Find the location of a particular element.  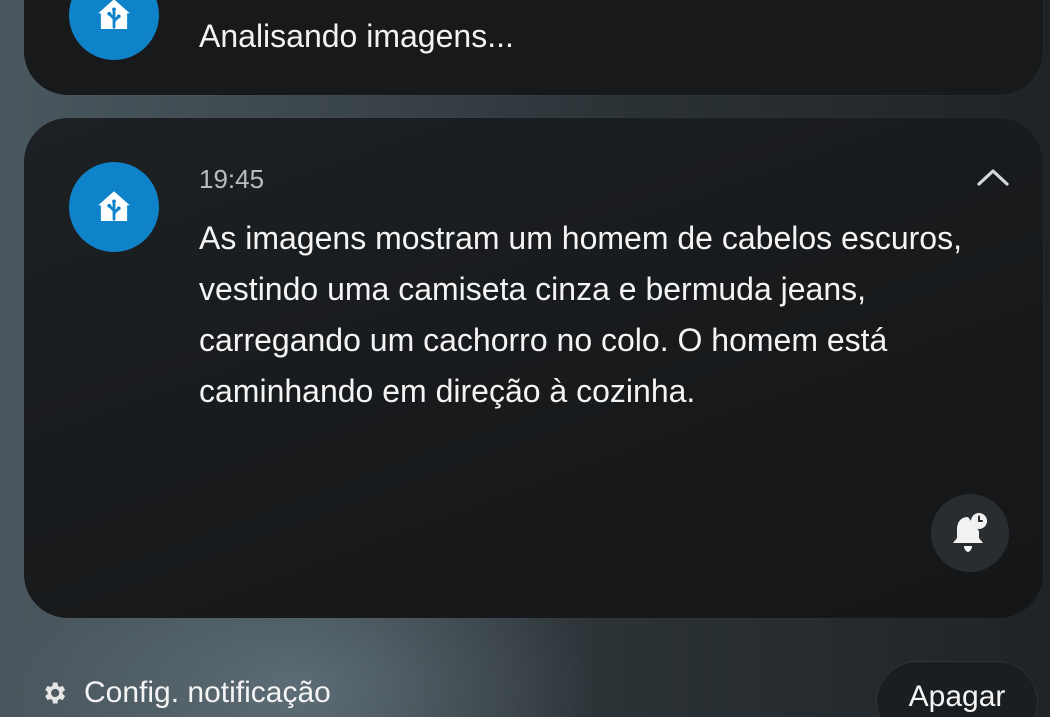

settings-label: Config. notificação is located at coordinates (207, 692).